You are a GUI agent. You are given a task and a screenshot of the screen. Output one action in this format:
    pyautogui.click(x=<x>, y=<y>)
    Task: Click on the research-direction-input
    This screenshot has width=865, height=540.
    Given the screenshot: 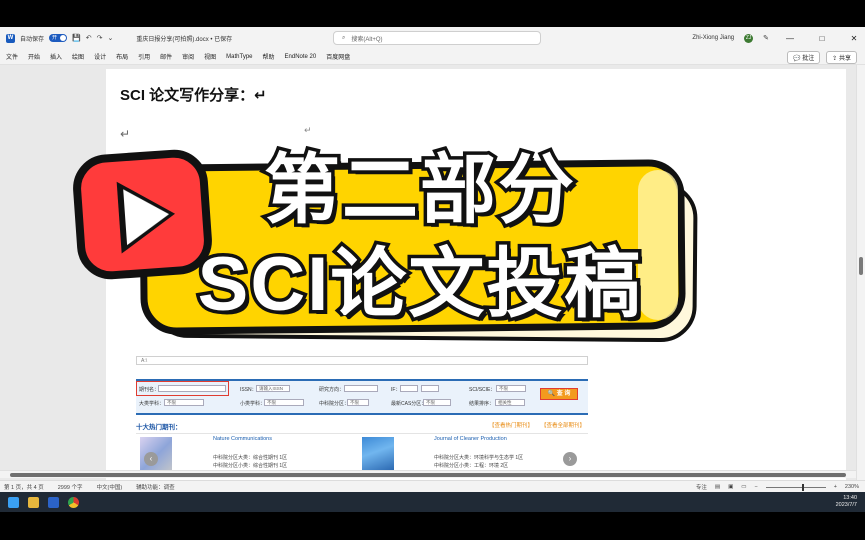 What is the action you would take?
    pyautogui.click(x=361, y=388)
    